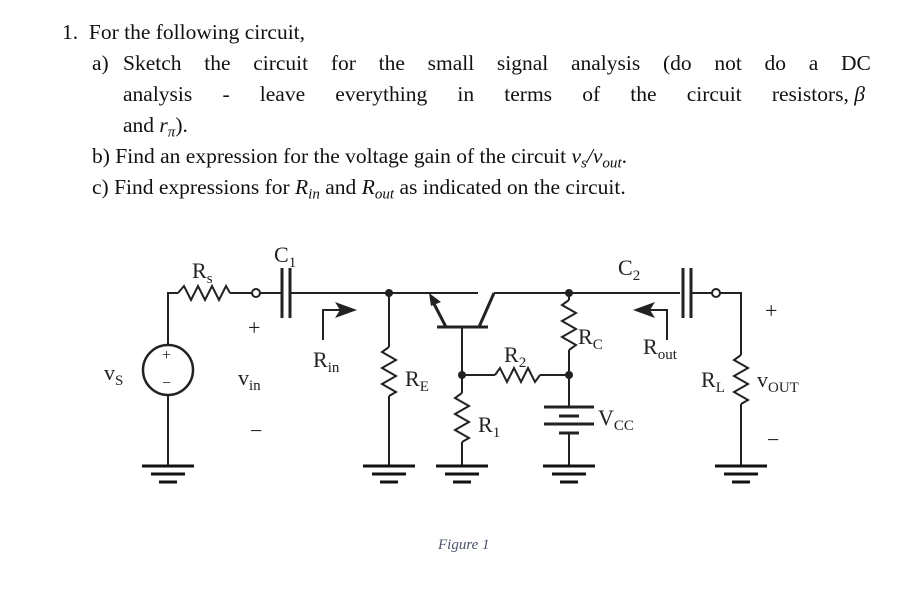  Describe the element at coordinates (741, 379) in the screenshot. I see `resistor-rl` at that location.